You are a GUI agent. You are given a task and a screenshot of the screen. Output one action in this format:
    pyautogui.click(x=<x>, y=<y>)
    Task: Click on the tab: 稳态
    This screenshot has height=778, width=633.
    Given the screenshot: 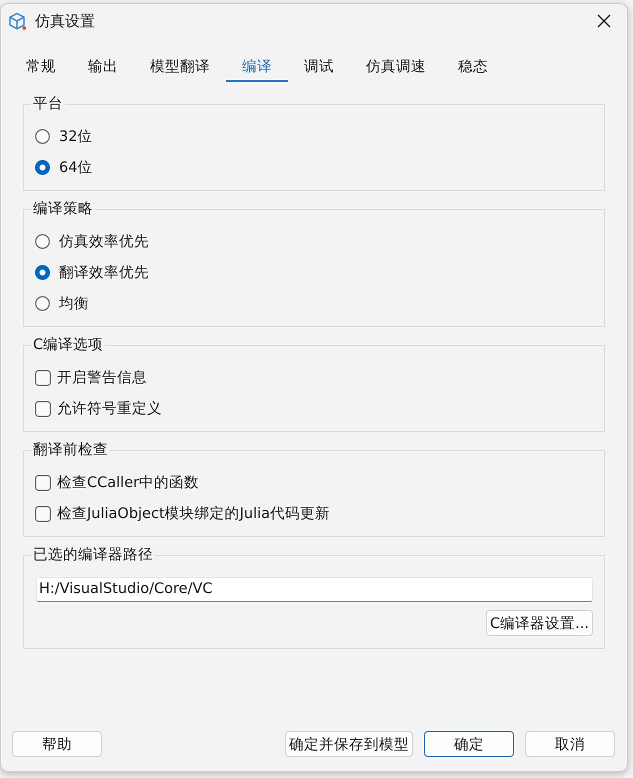 What is the action you would take?
    pyautogui.click(x=473, y=67)
    